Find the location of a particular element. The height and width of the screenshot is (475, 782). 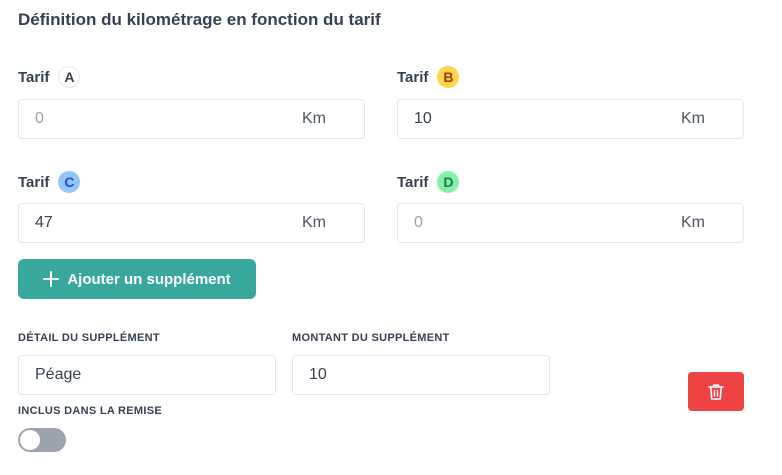

toggle-knob is located at coordinates (30, 440).